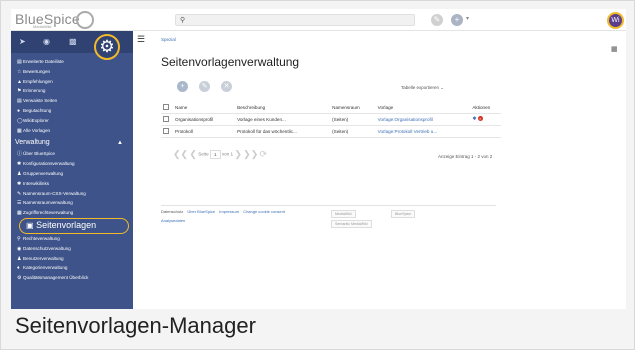  What do you see at coordinates (203, 154) in the screenshot?
I see `page-label: Seite` at bounding box center [203, 154].